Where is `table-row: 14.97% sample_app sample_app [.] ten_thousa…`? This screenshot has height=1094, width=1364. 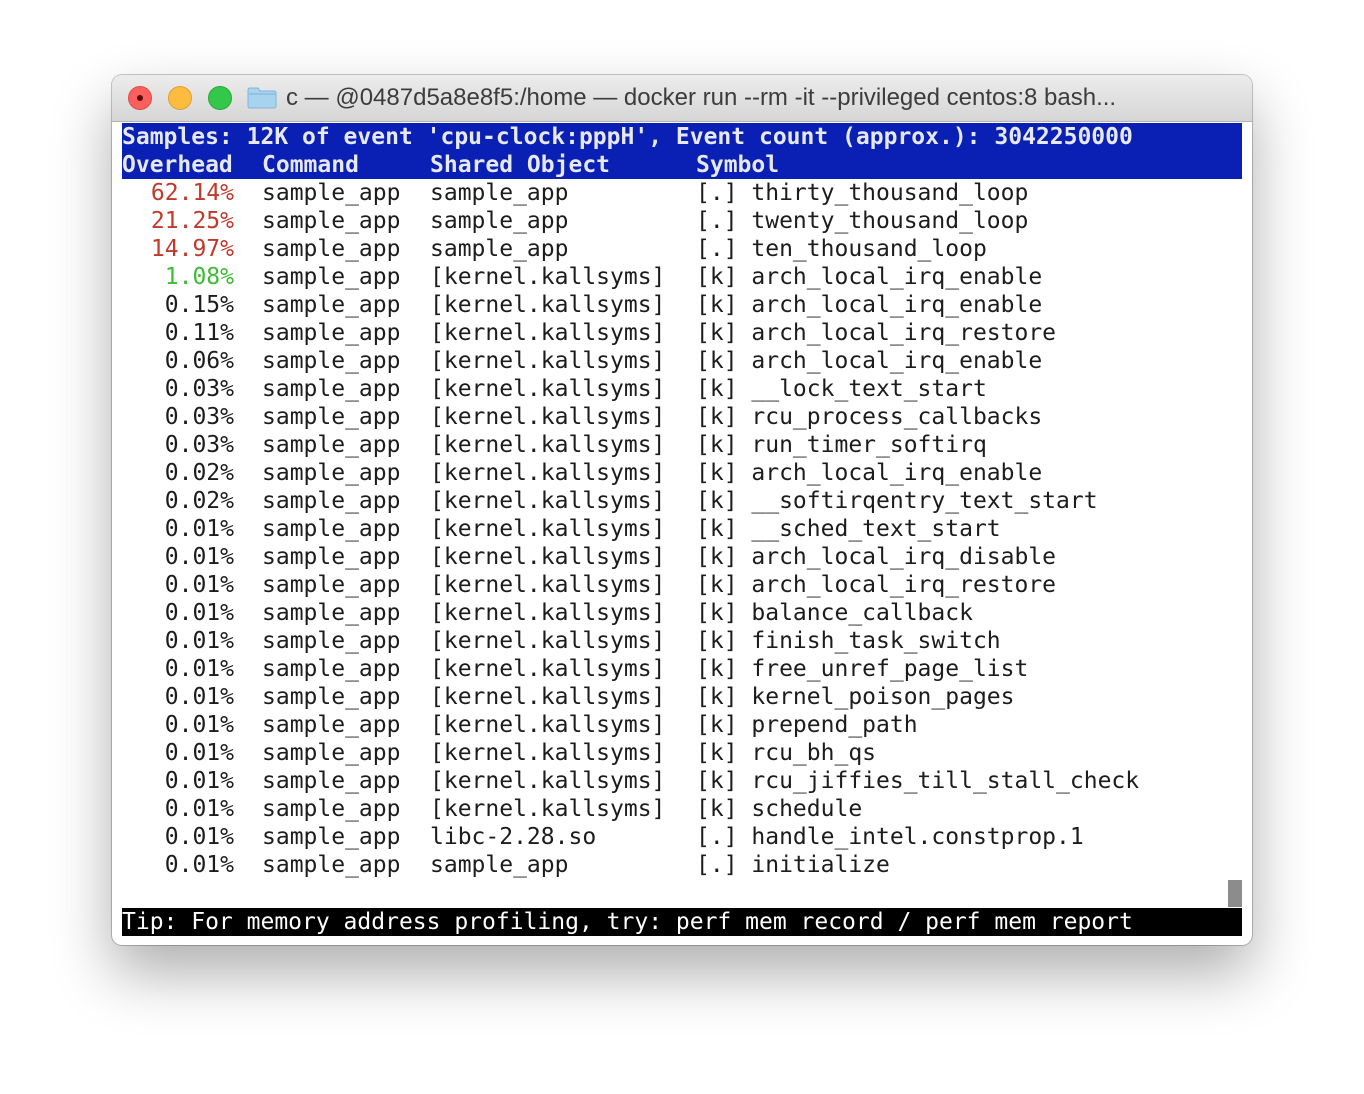
table-row: 14.97% sample_app sample_app [.] ten_thousa… is located at coordinates (682, 249).